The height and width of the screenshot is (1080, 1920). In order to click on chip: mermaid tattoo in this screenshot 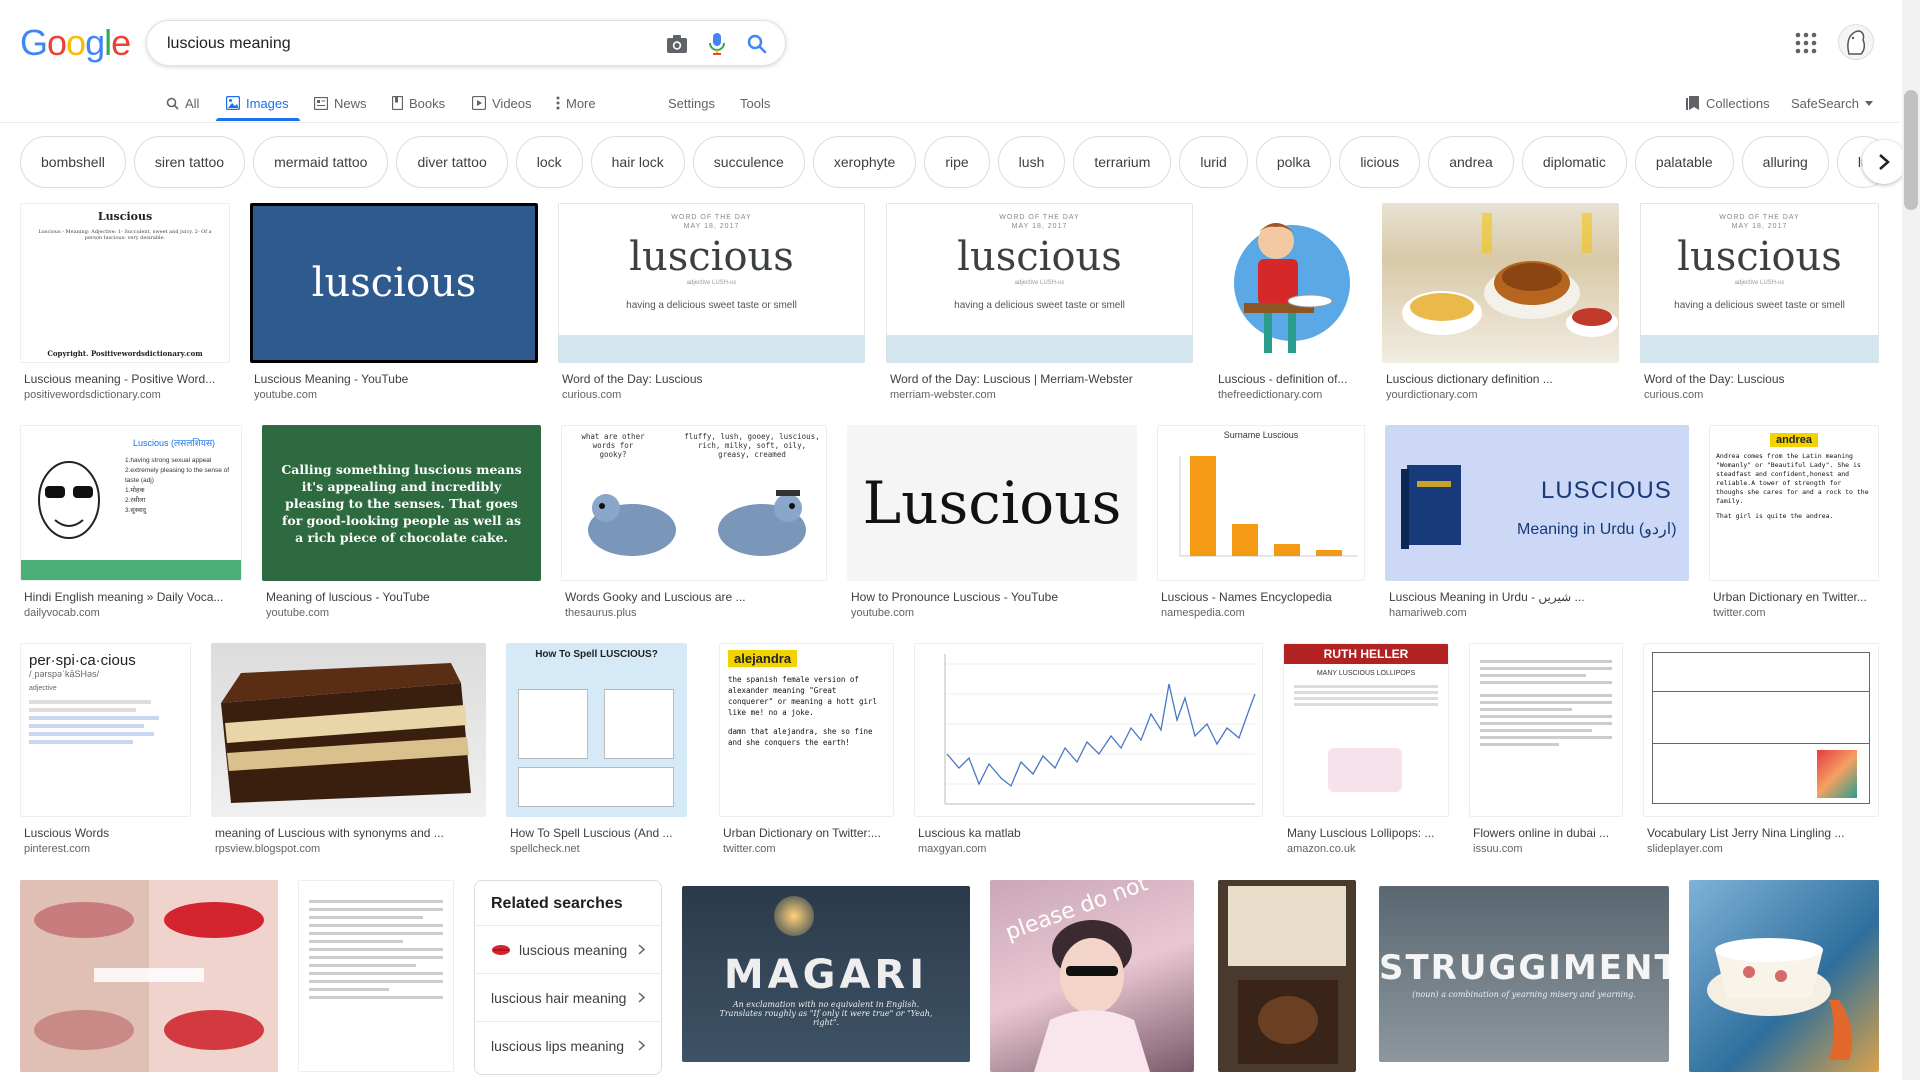, I will do `click(321, 162)`.